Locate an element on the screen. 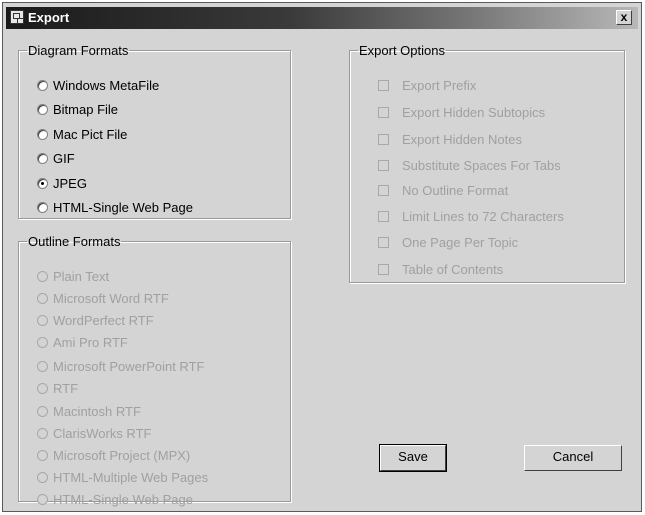  radio-label: Microsoft PowerPoint RTF is located at coordinates (129, 366).